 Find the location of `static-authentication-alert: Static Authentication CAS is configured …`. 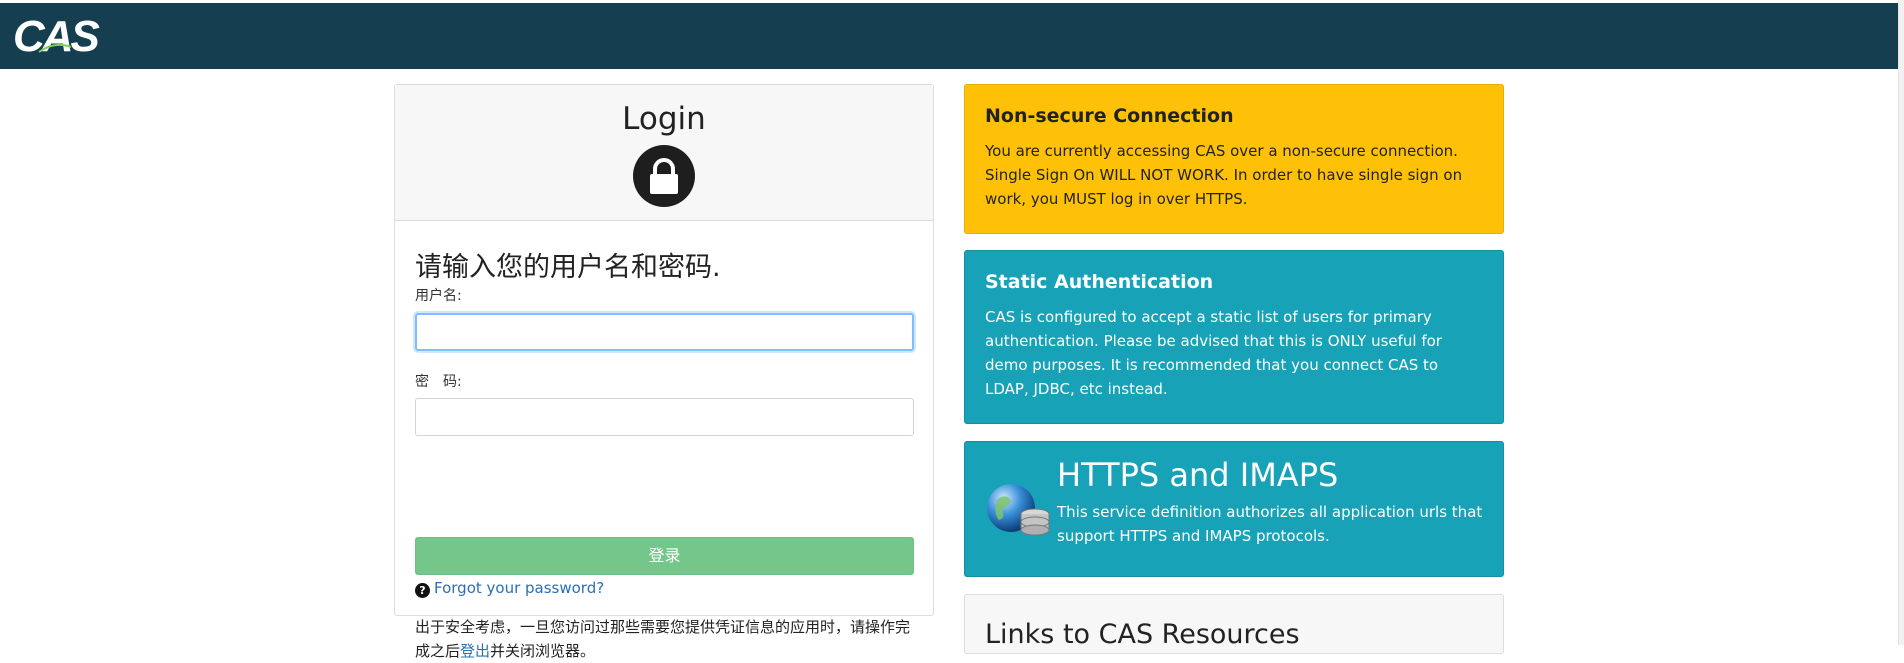

static-authentication-alert: Static Authentication CAS is configured … is located at coordinates (1234, 337).